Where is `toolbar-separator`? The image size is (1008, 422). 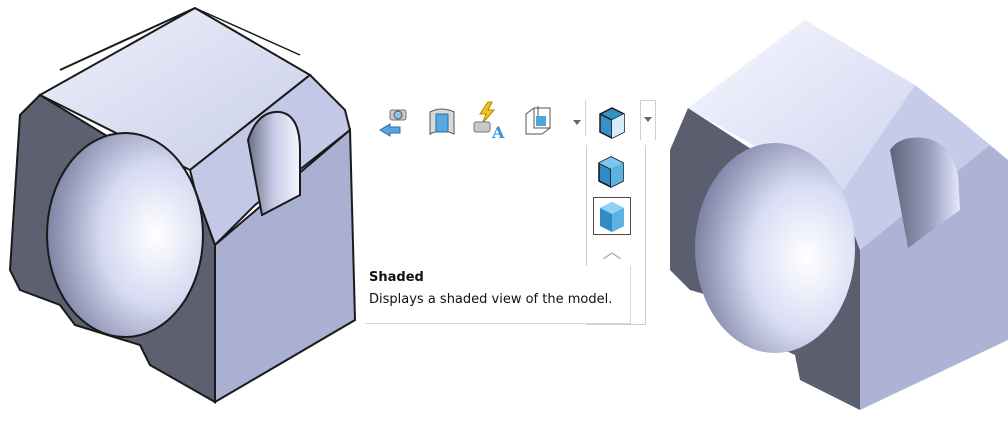
toolbar-separator is located at coordinates (585, 118).